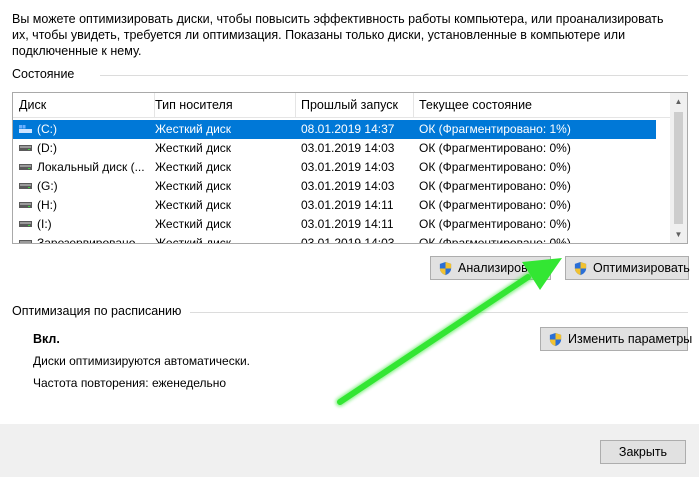 The width and height of the screenshot is (699, 477). I want to click on drive-name: (I:), so click(44, 224).